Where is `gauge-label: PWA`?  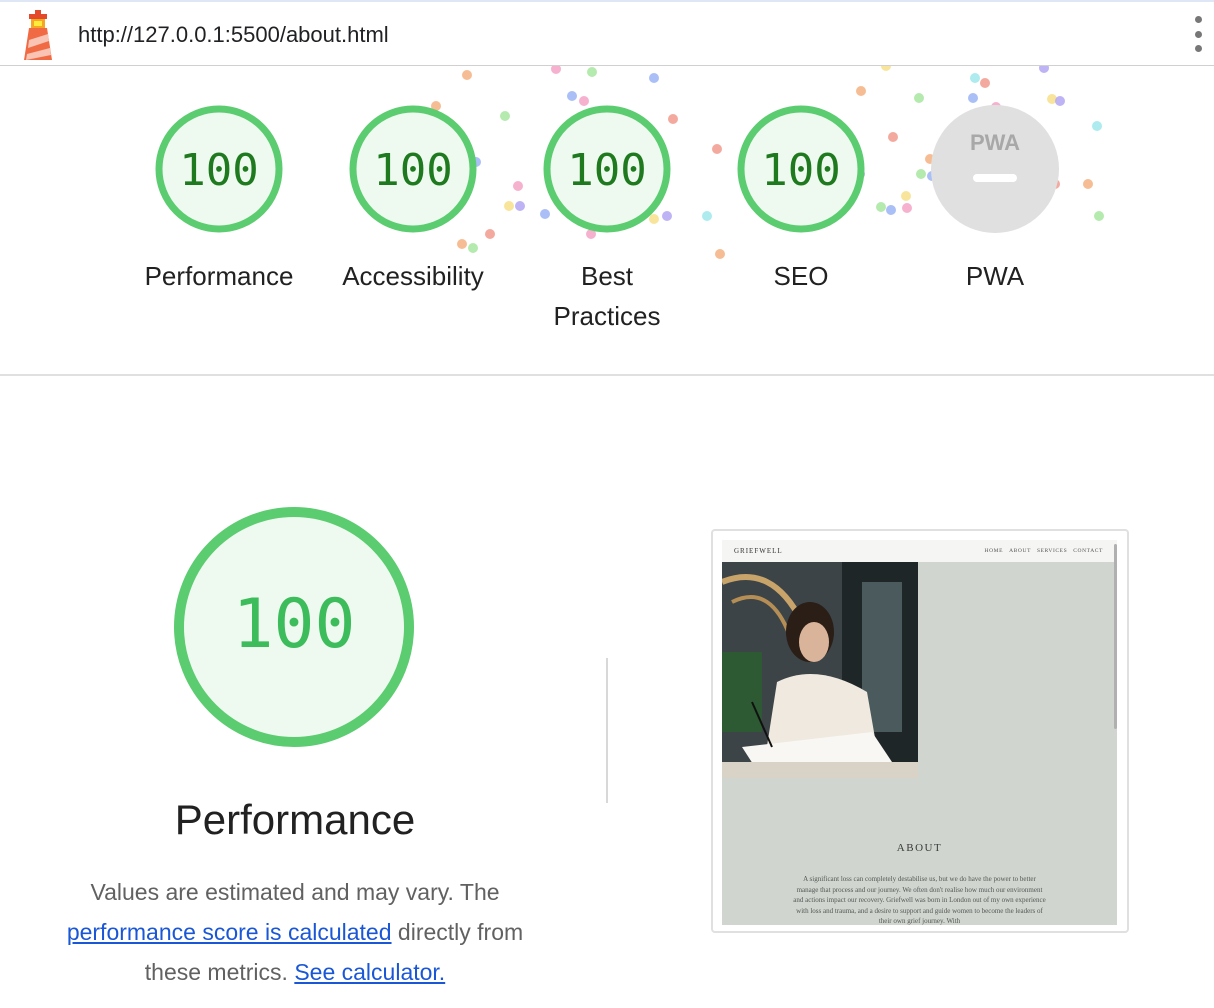 gauge-label: PWA is located at coordinates (995, 276).